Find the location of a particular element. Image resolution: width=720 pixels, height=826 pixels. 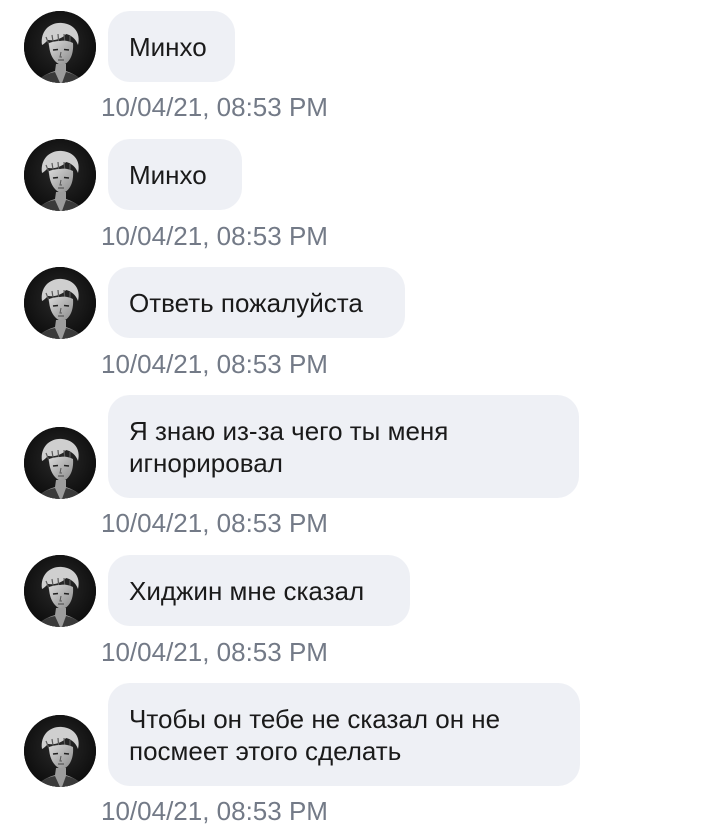

message-bubble: Хиджин мне сказал is located at coordinates (259, 590).